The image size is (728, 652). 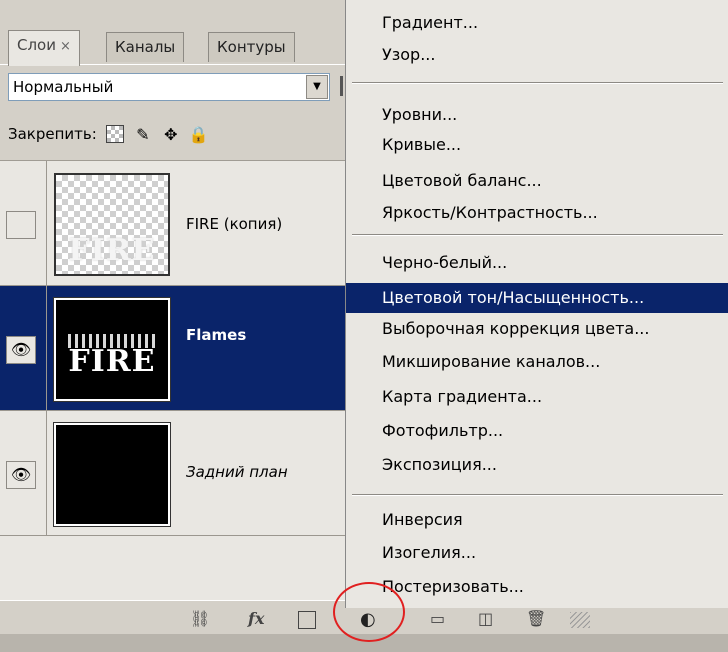 I want to click on layer-name: Flames, so click(x=216, y=335).